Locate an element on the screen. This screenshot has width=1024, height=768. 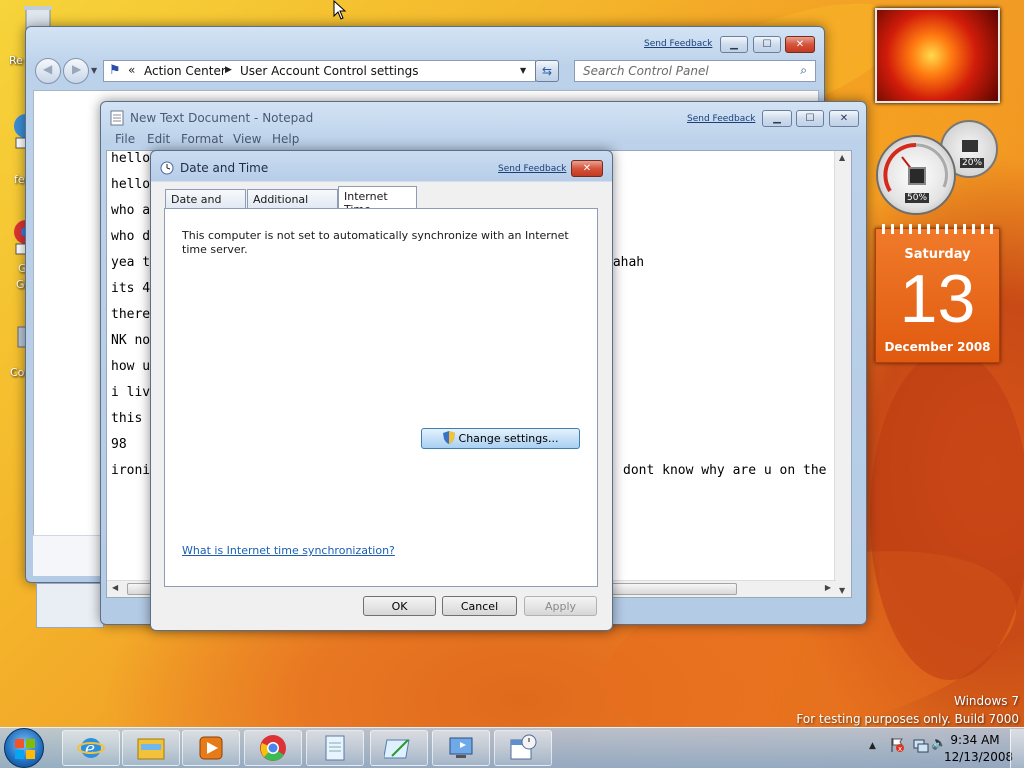
apply-button: Apply is located at coordinates (560, 606).